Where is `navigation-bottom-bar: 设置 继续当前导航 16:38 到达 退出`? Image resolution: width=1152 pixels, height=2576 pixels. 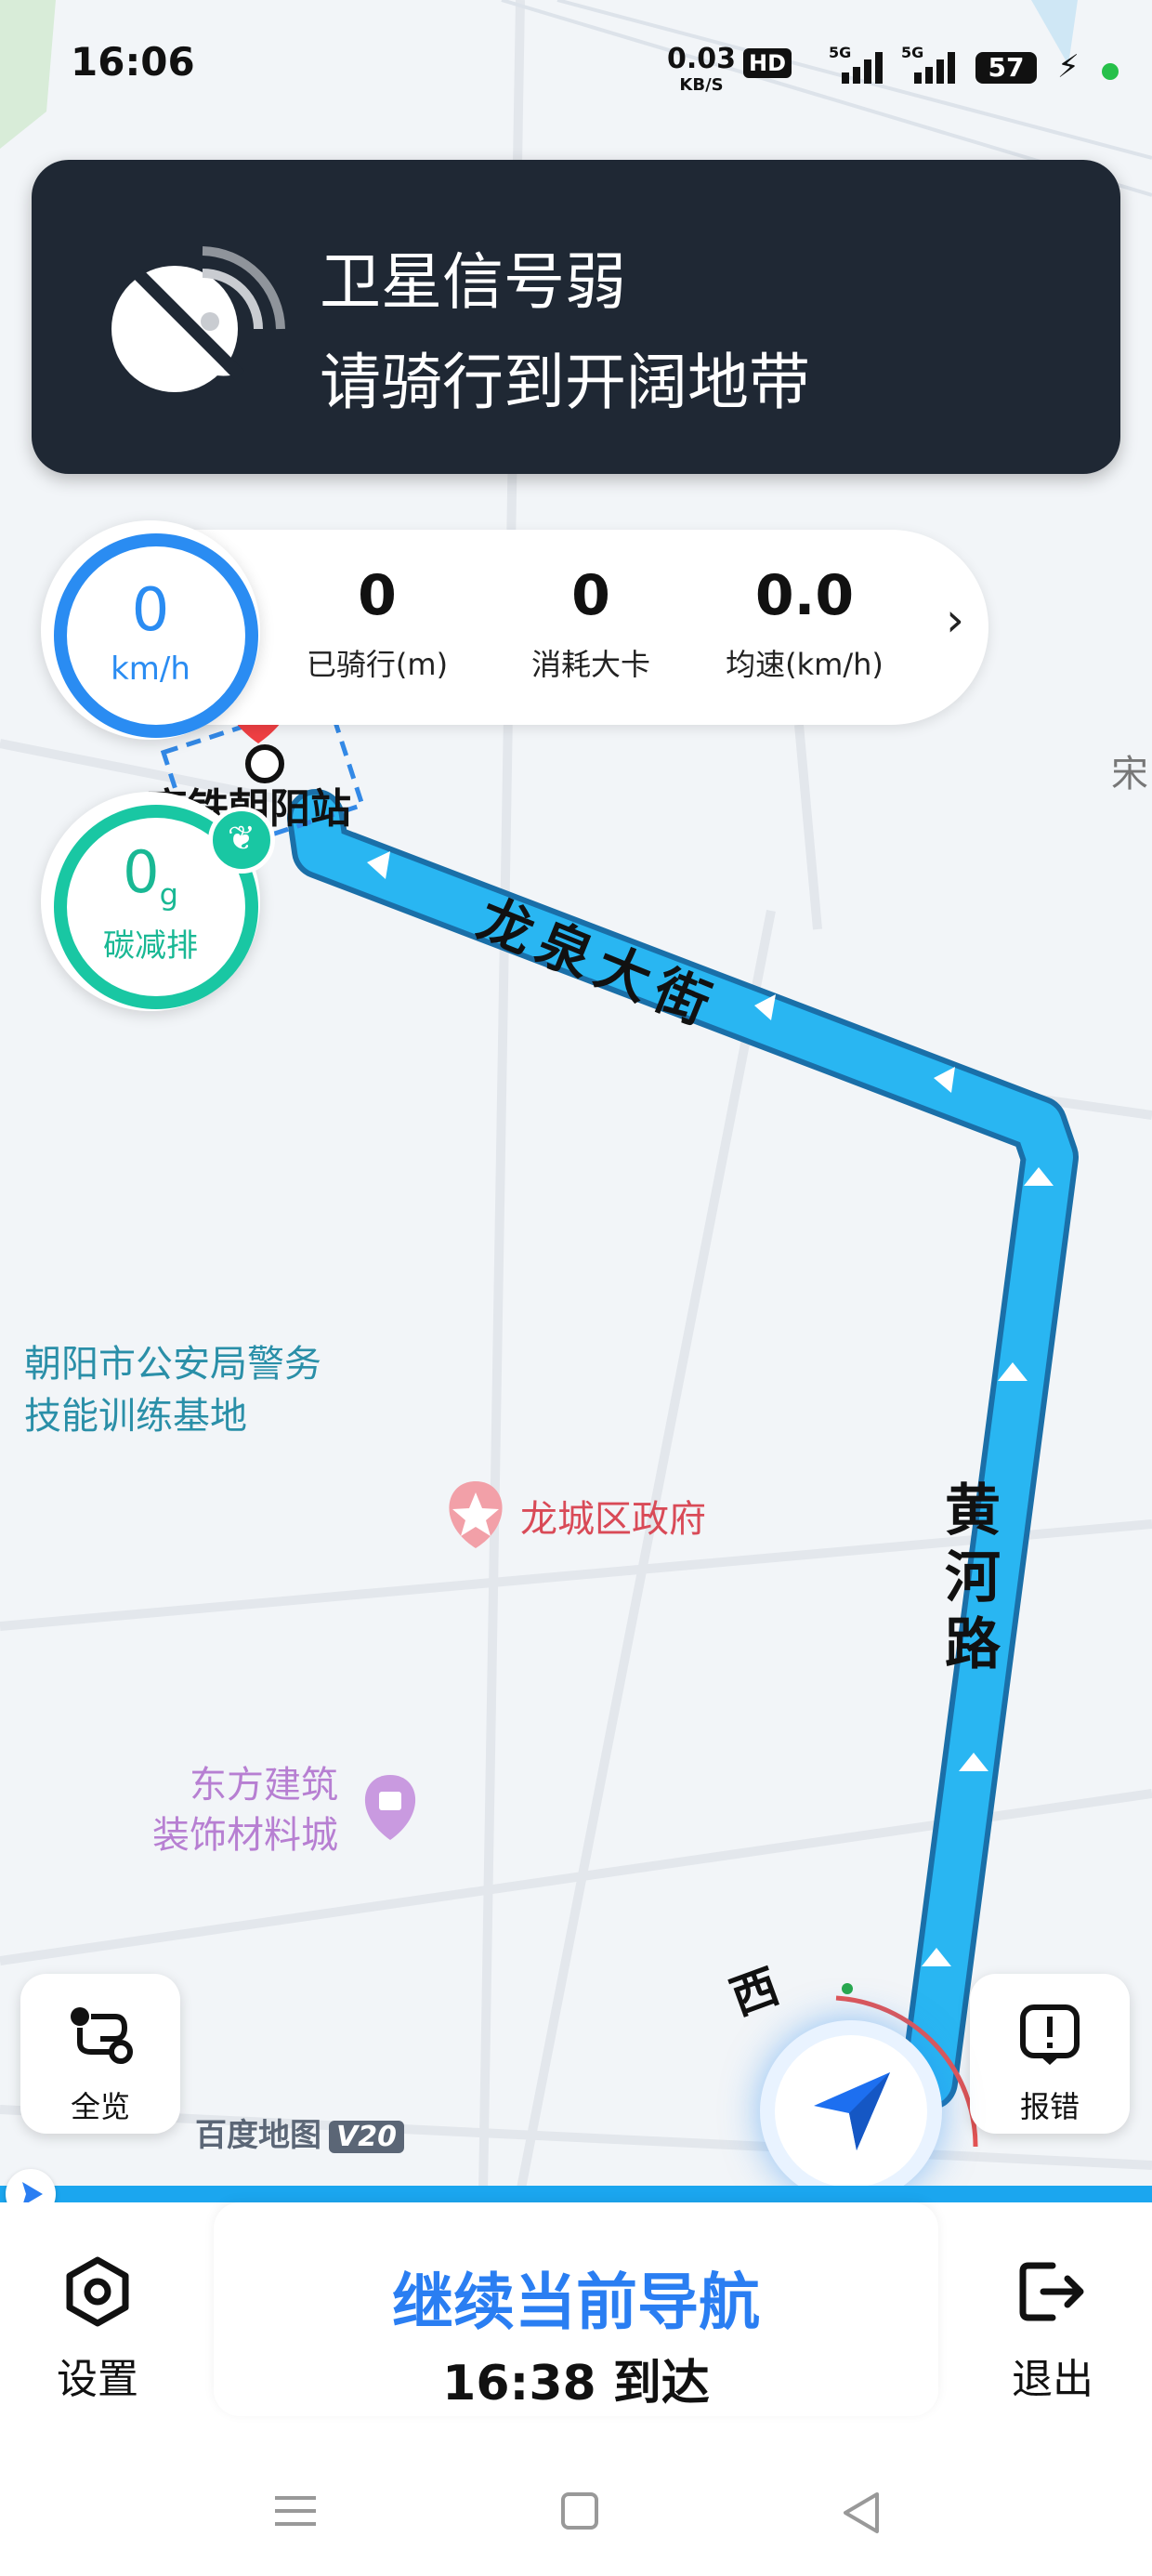
navigation-bottom-bar: 设置 继续当前导航 16:38 到达 退出 is located at coordinates (576, 2323).